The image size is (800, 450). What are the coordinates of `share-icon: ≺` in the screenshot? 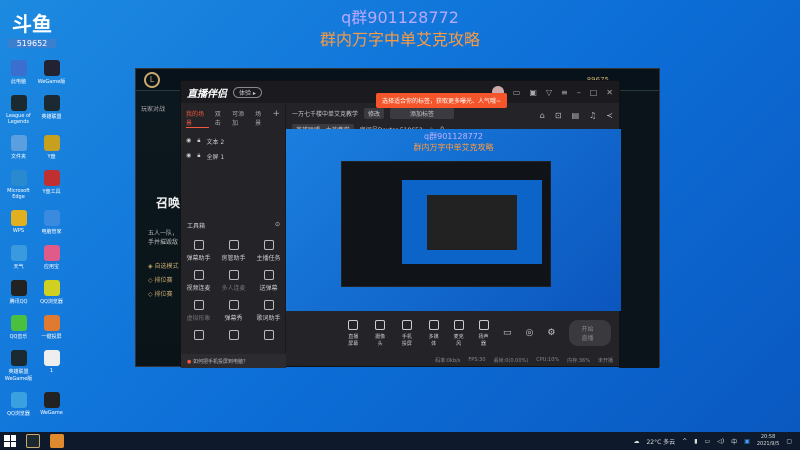 It's located at (609, 115).